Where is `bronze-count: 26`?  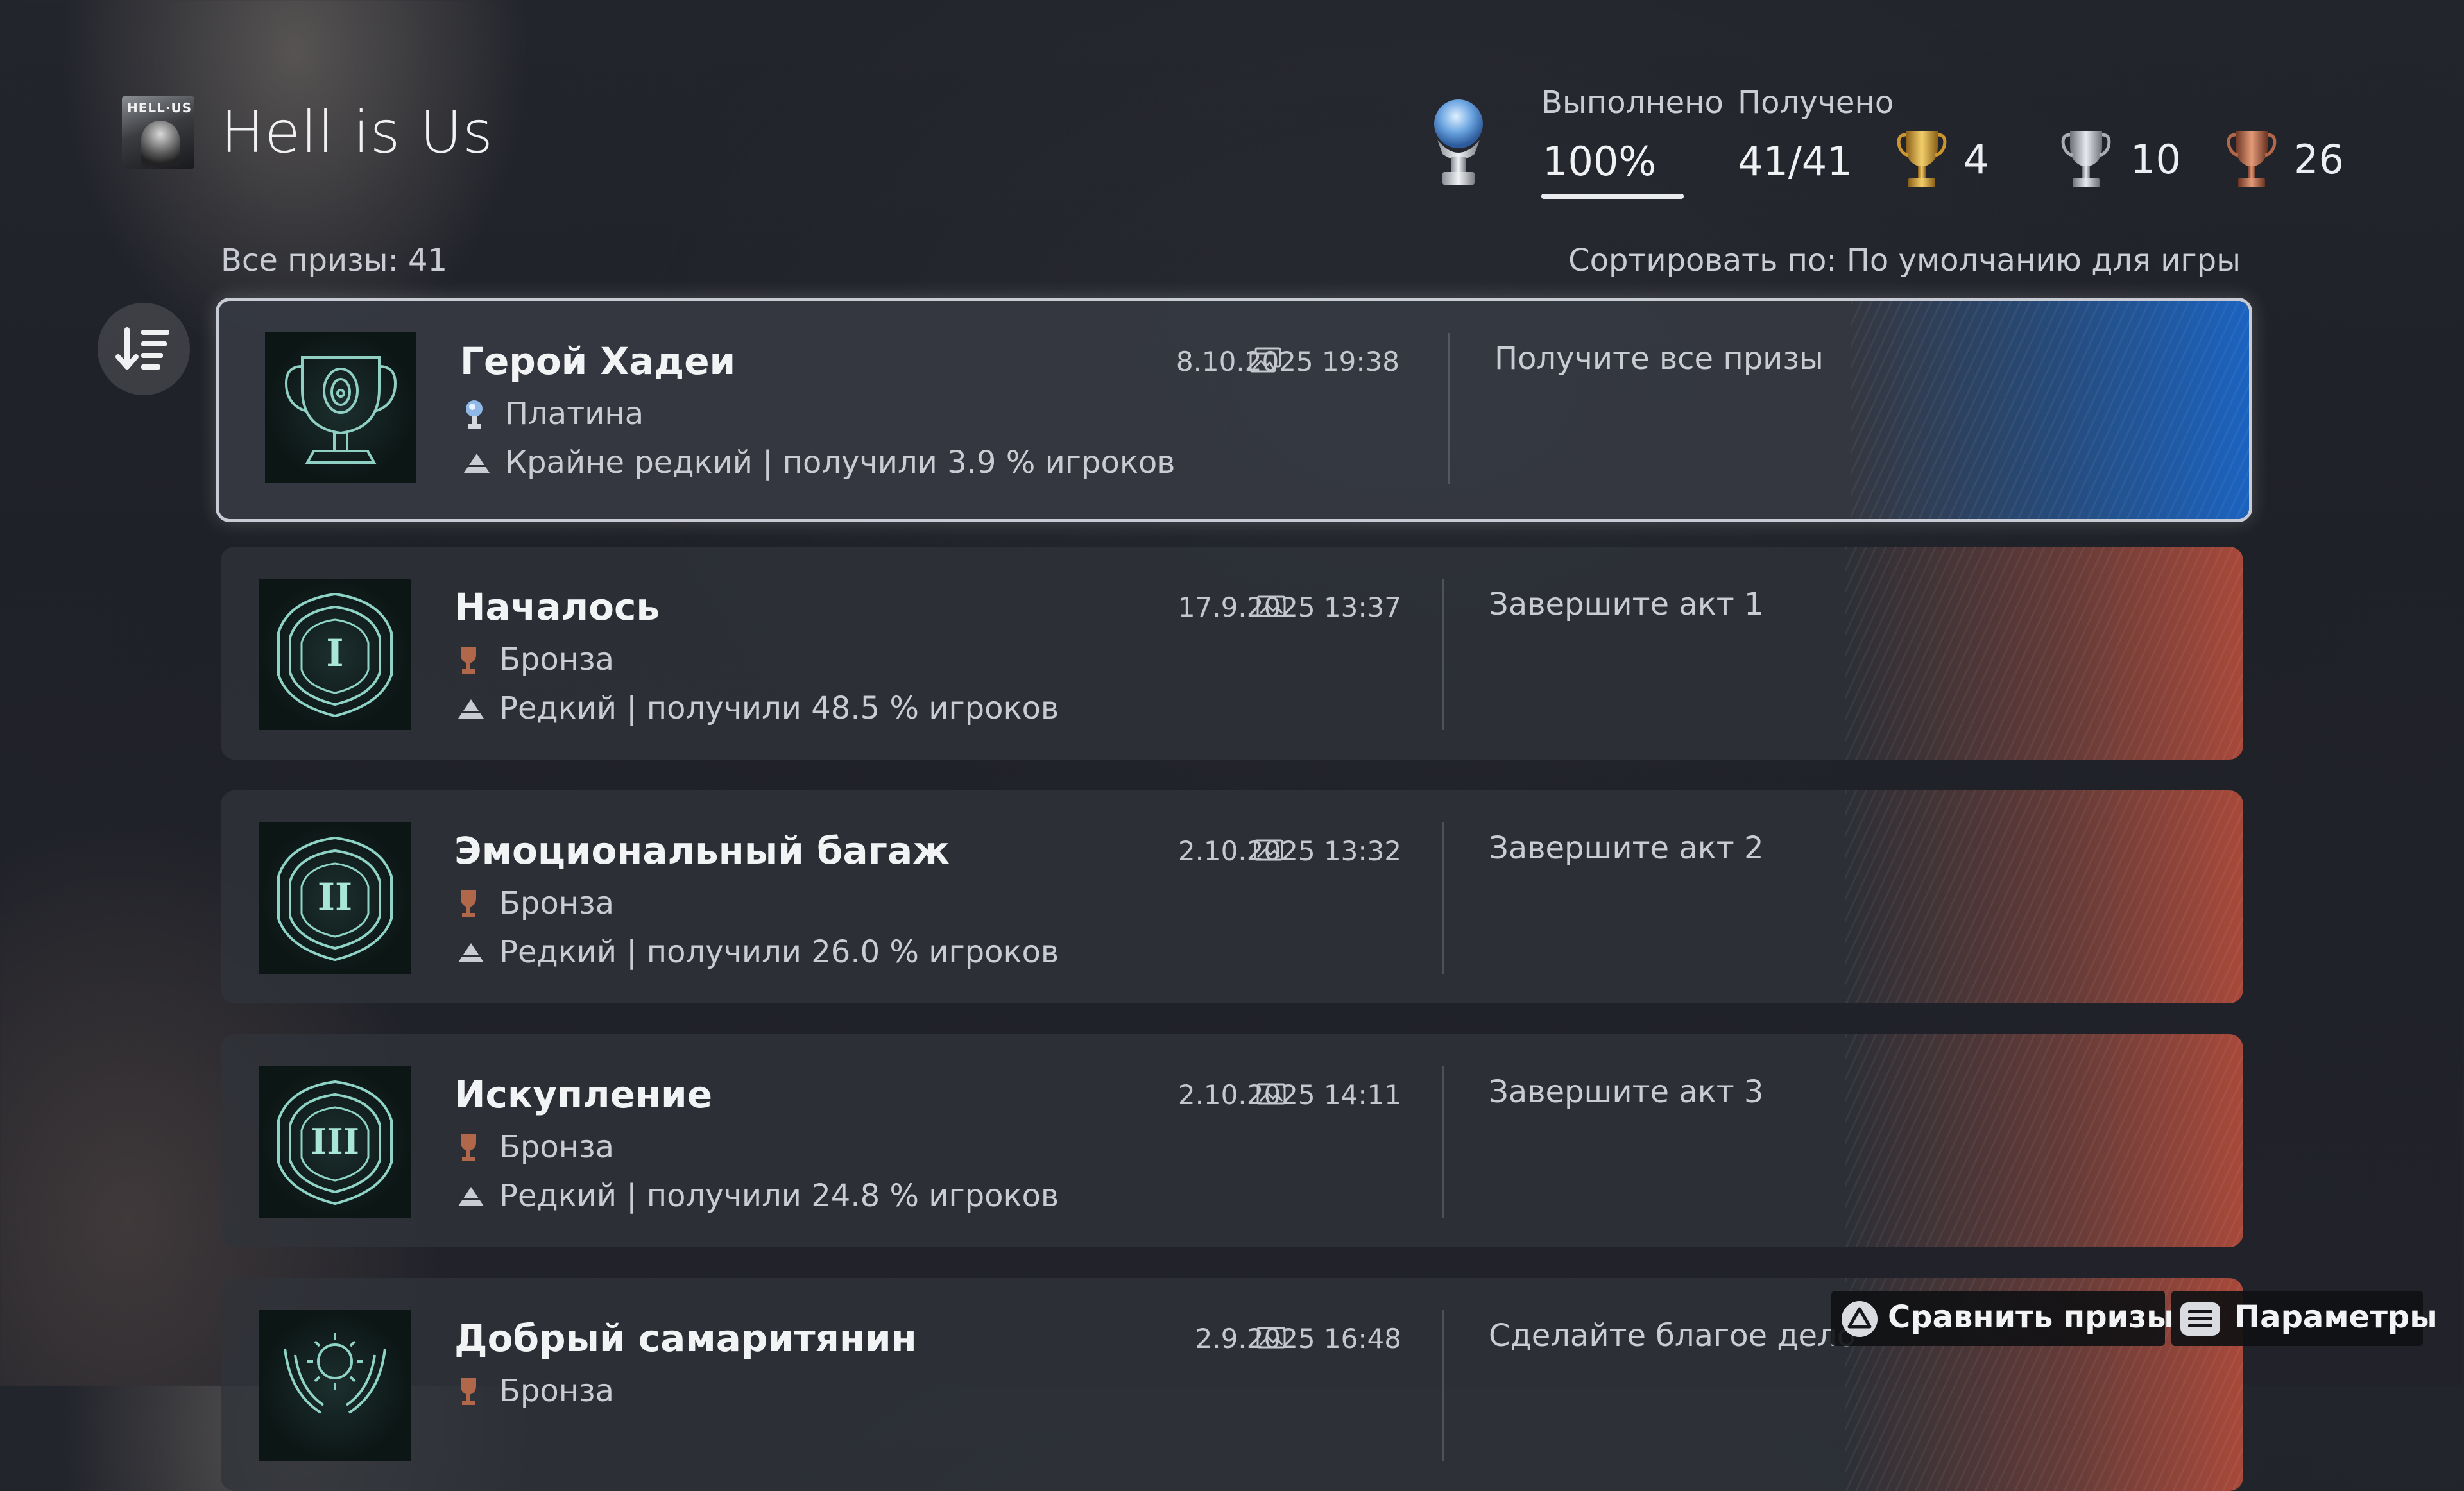
bronze-count: 26 is located at coordinates (2319, 159).